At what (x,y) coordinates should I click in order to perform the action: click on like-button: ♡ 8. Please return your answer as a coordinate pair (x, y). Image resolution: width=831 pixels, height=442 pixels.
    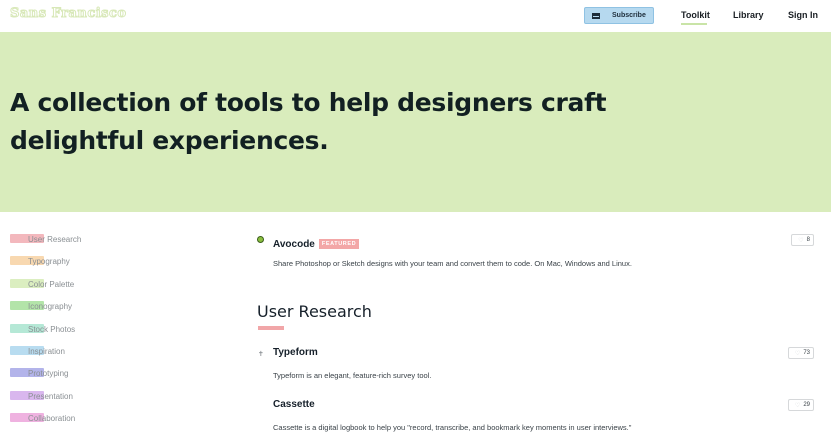
    Looking at the image, I should click on (802, 240).